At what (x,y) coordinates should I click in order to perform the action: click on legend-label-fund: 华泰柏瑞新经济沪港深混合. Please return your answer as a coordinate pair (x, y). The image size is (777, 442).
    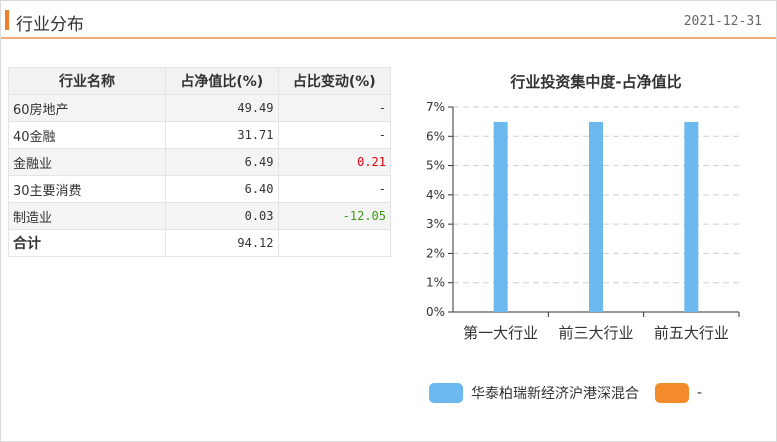
    Looking at the image, I should click on (555, 393).